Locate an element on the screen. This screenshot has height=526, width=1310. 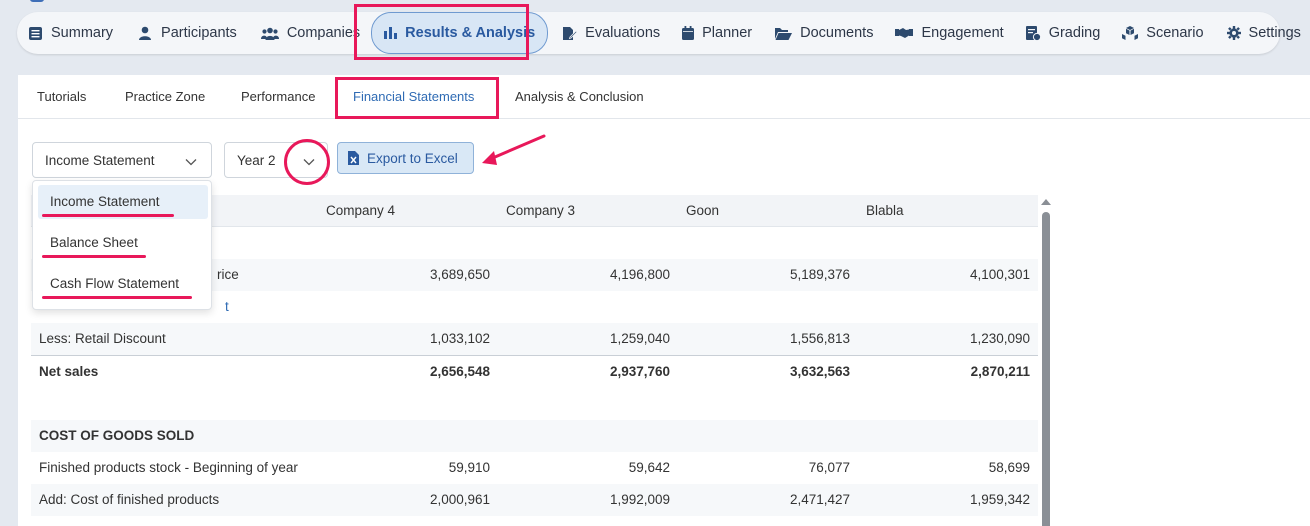
row-label: COST OF GOODS SOLD is located at coordinates (117, 435).